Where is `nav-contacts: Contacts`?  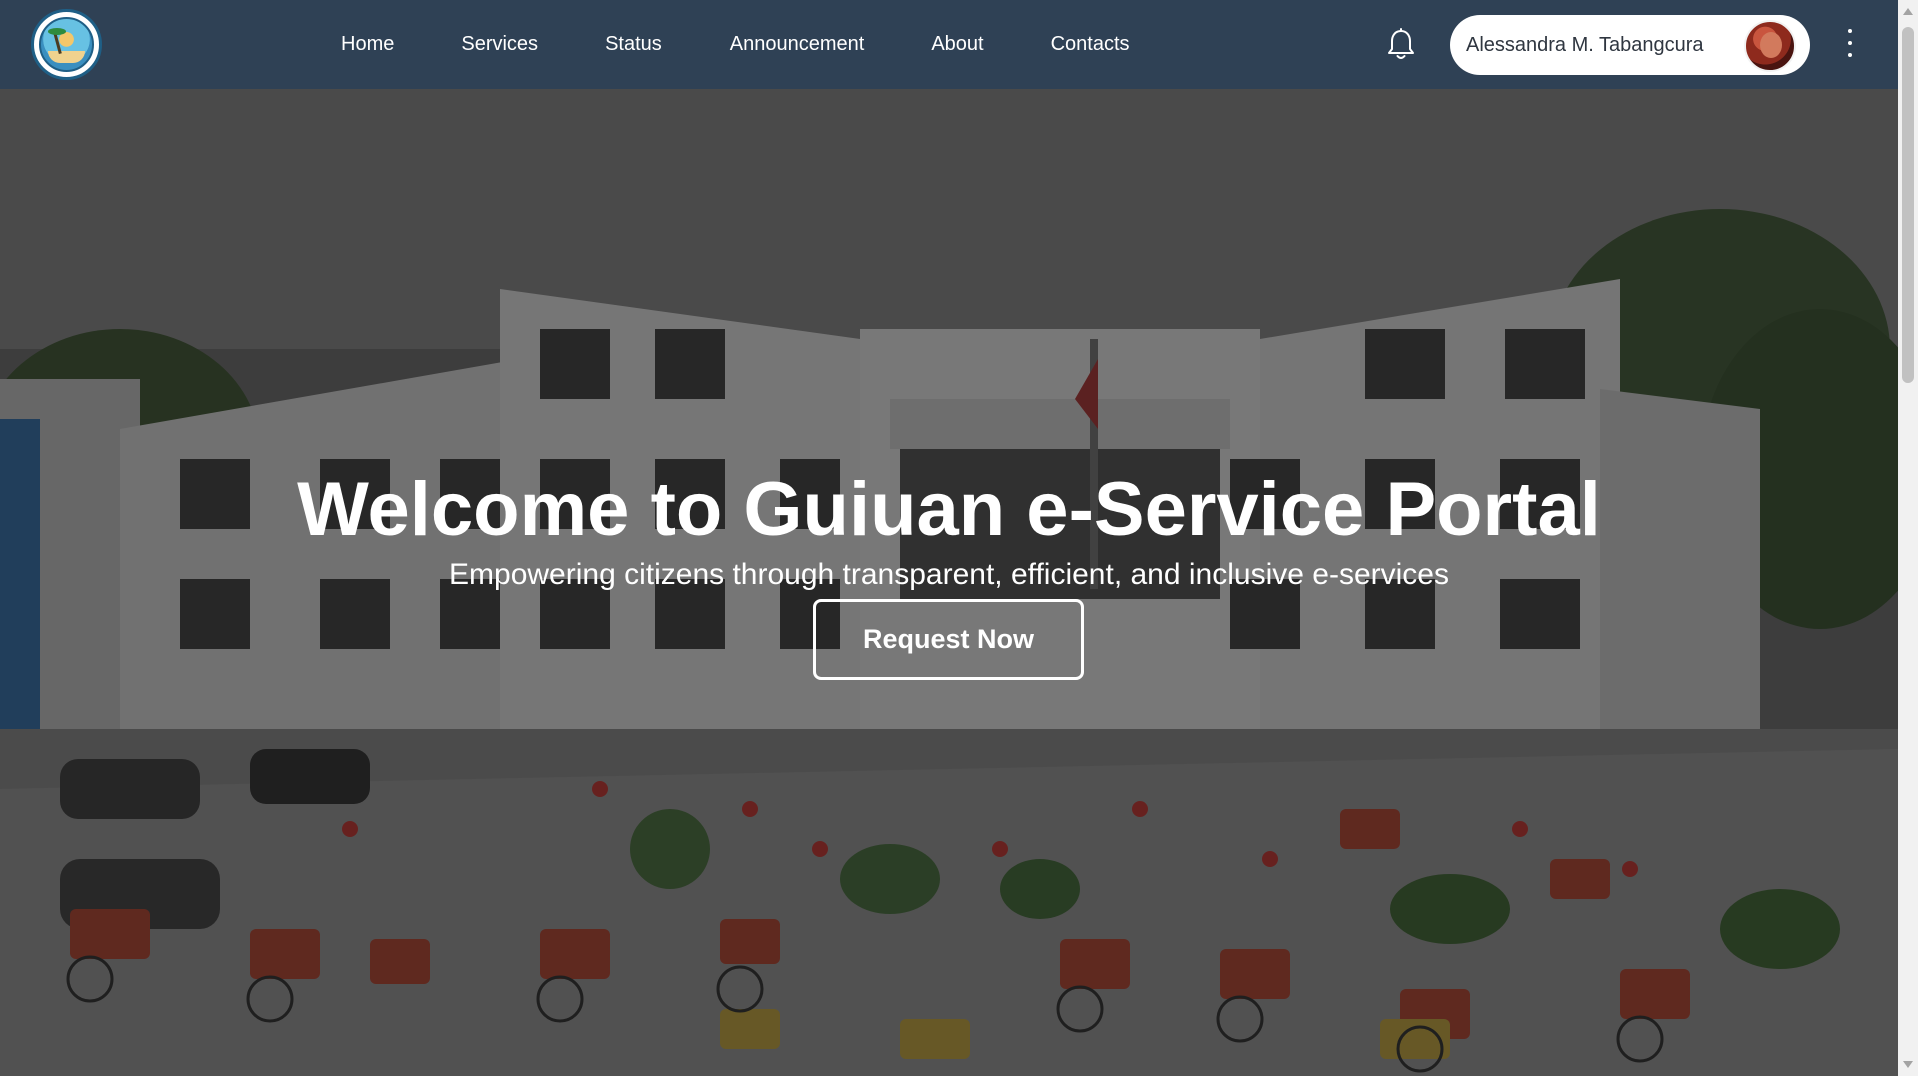
nav-contacts: Contacts is located at coordinates (1090, 44).